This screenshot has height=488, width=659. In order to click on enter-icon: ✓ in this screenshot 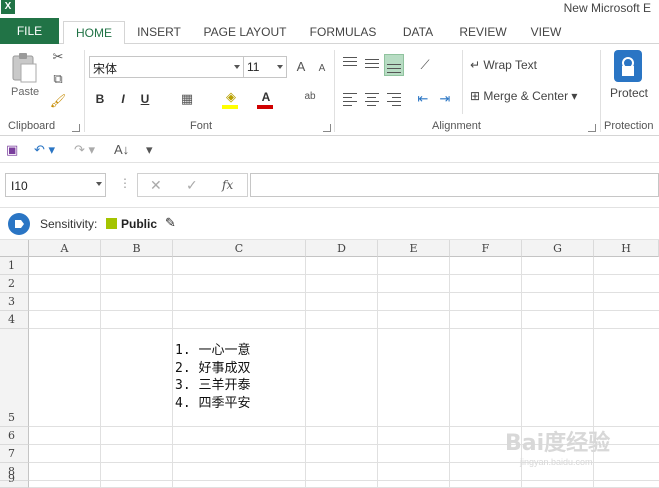, I will do `click(192, 185)`.